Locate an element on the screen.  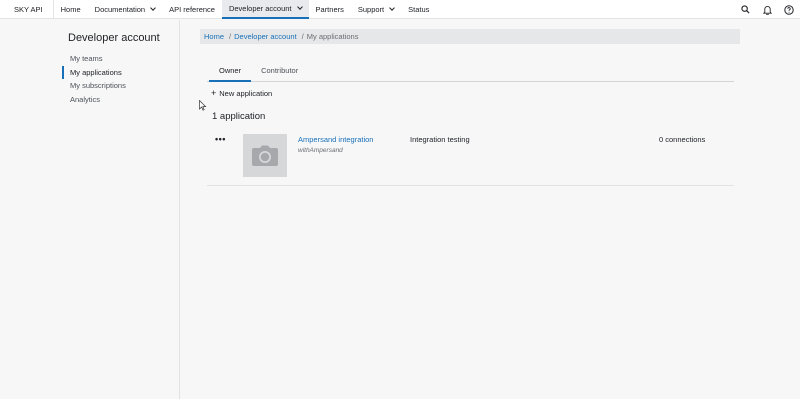
tab-contributor: Contributor is located at coordinates (279, 72).